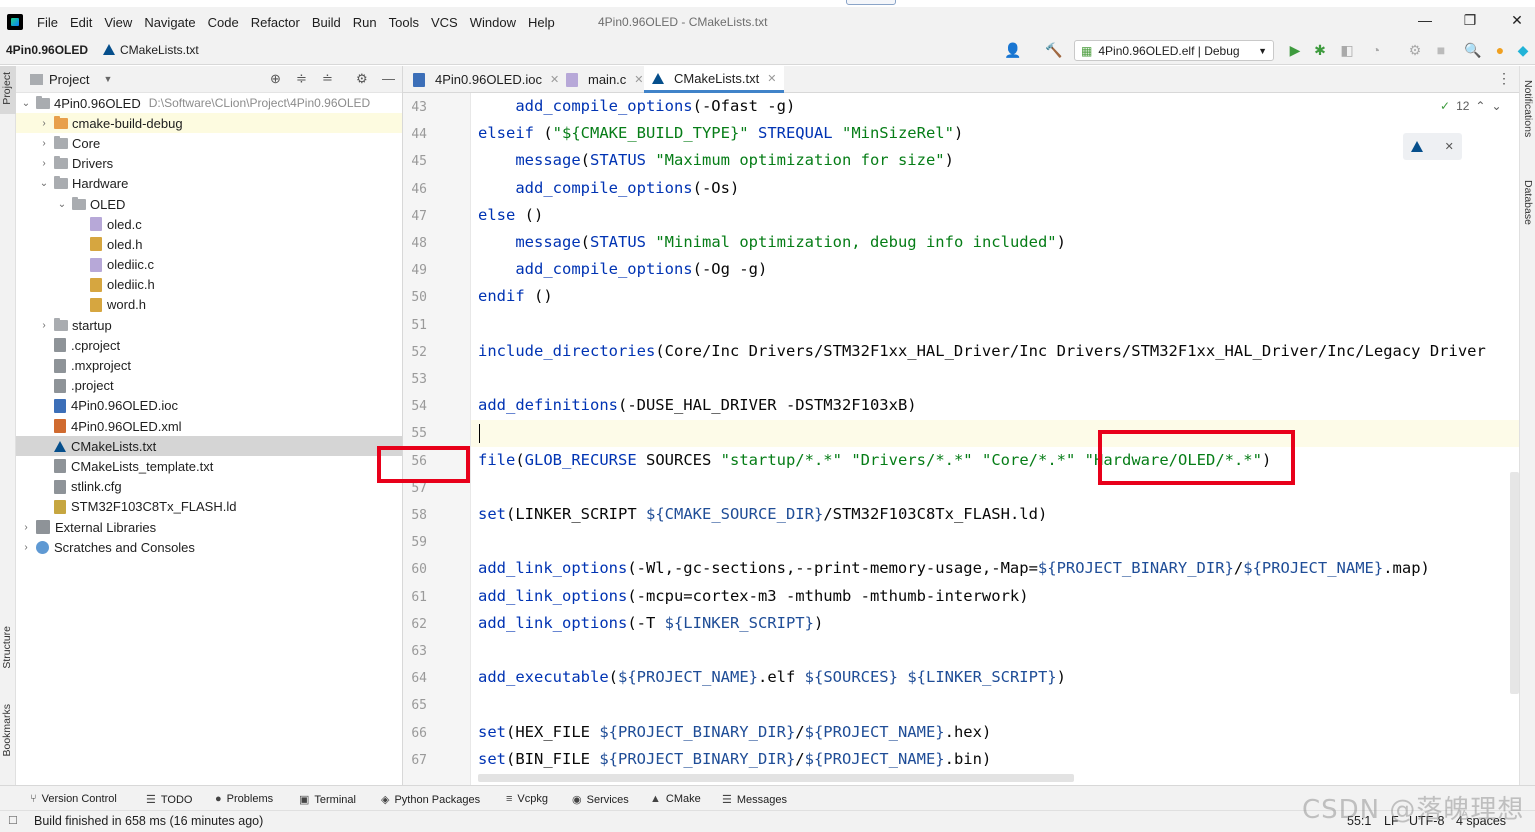 The image size is (1535, 832). What do you see at coordinates (209, 123) in the screenshot?
I see `tree-item: › cmake-build-debug` at bounding box center [209, 123].